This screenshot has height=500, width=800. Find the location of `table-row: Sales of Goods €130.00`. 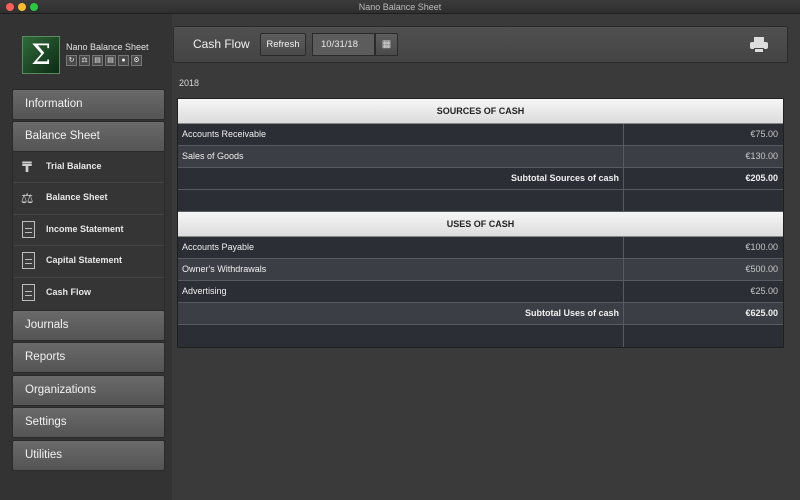

table-row: Sales of Goods €130.00 is located at coordinates (480, 157).